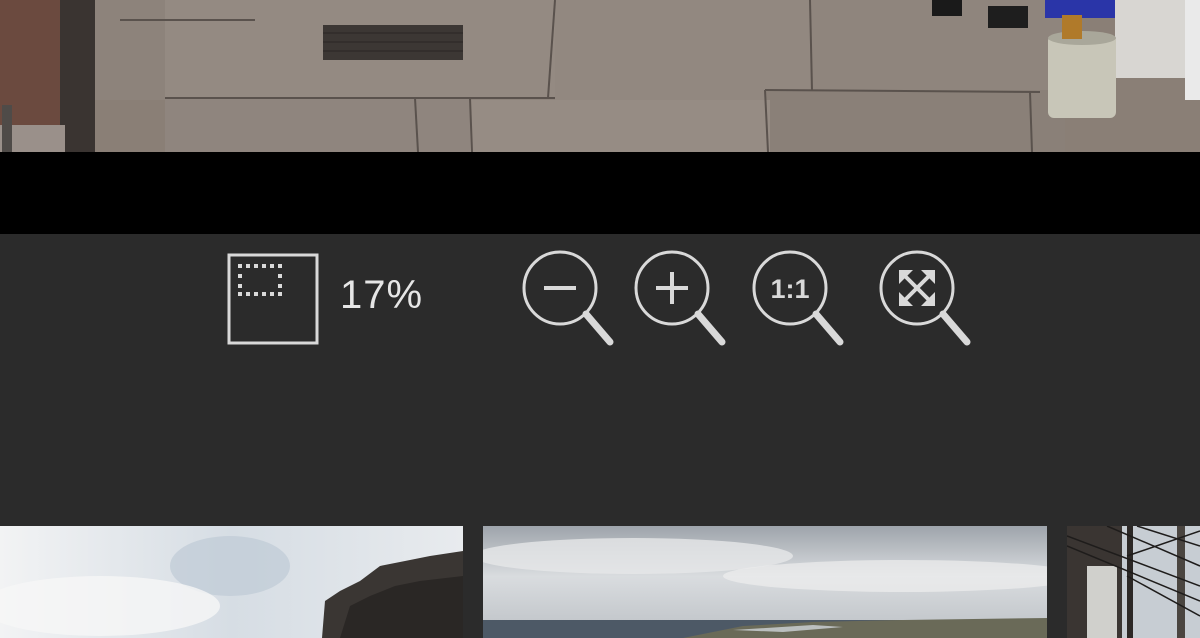 This screenshot has width=1200, height=638. I want to click on fit-screen-button, so click(925, 298).